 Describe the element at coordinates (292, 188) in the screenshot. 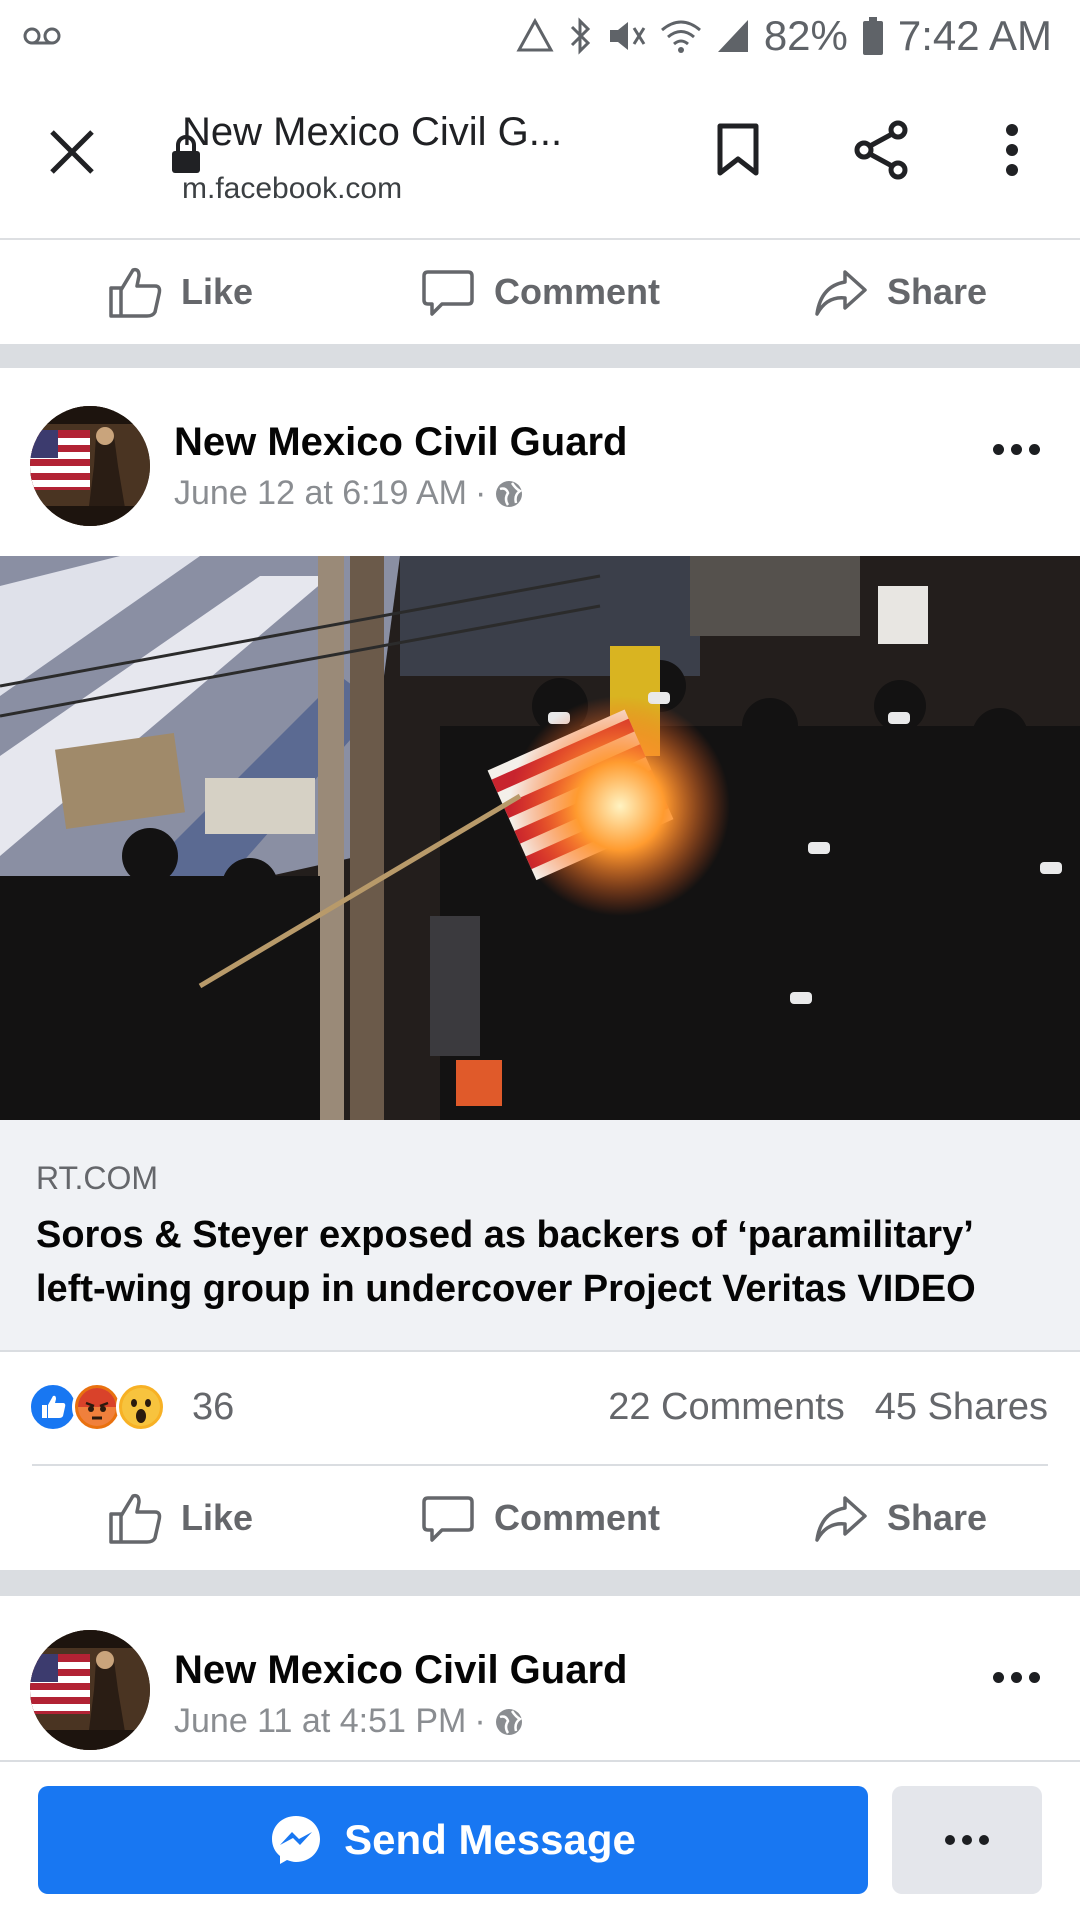

I see `page-host: m.facebook.com` at that location.